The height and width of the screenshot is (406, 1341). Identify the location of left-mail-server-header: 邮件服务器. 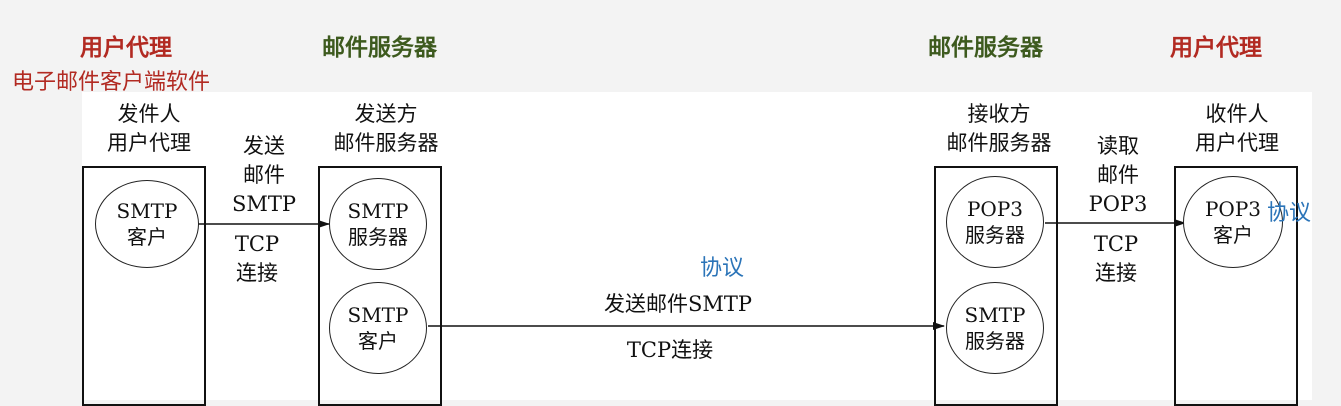
(379, 48).